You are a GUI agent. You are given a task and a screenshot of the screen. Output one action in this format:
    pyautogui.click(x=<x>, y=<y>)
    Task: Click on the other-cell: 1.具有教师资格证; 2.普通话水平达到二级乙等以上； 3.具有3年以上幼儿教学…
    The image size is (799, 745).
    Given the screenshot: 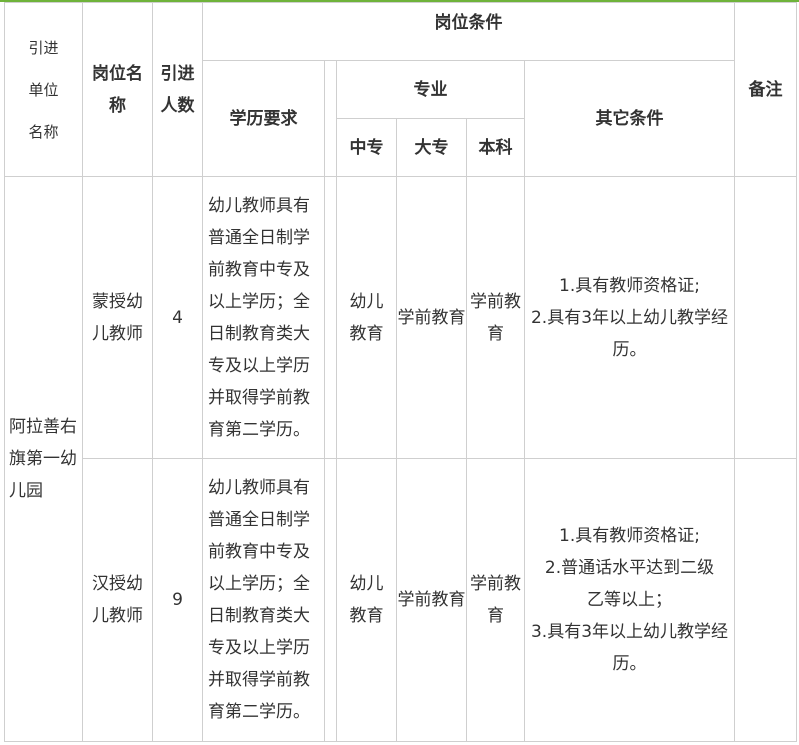 What is the action you would take?
    pyautogui.click(x=629, y=600)
    